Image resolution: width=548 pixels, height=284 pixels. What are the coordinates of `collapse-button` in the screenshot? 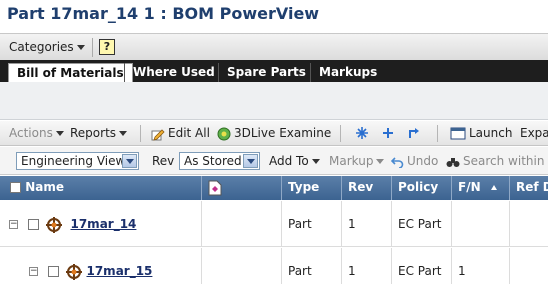 It's located at (414, 134).